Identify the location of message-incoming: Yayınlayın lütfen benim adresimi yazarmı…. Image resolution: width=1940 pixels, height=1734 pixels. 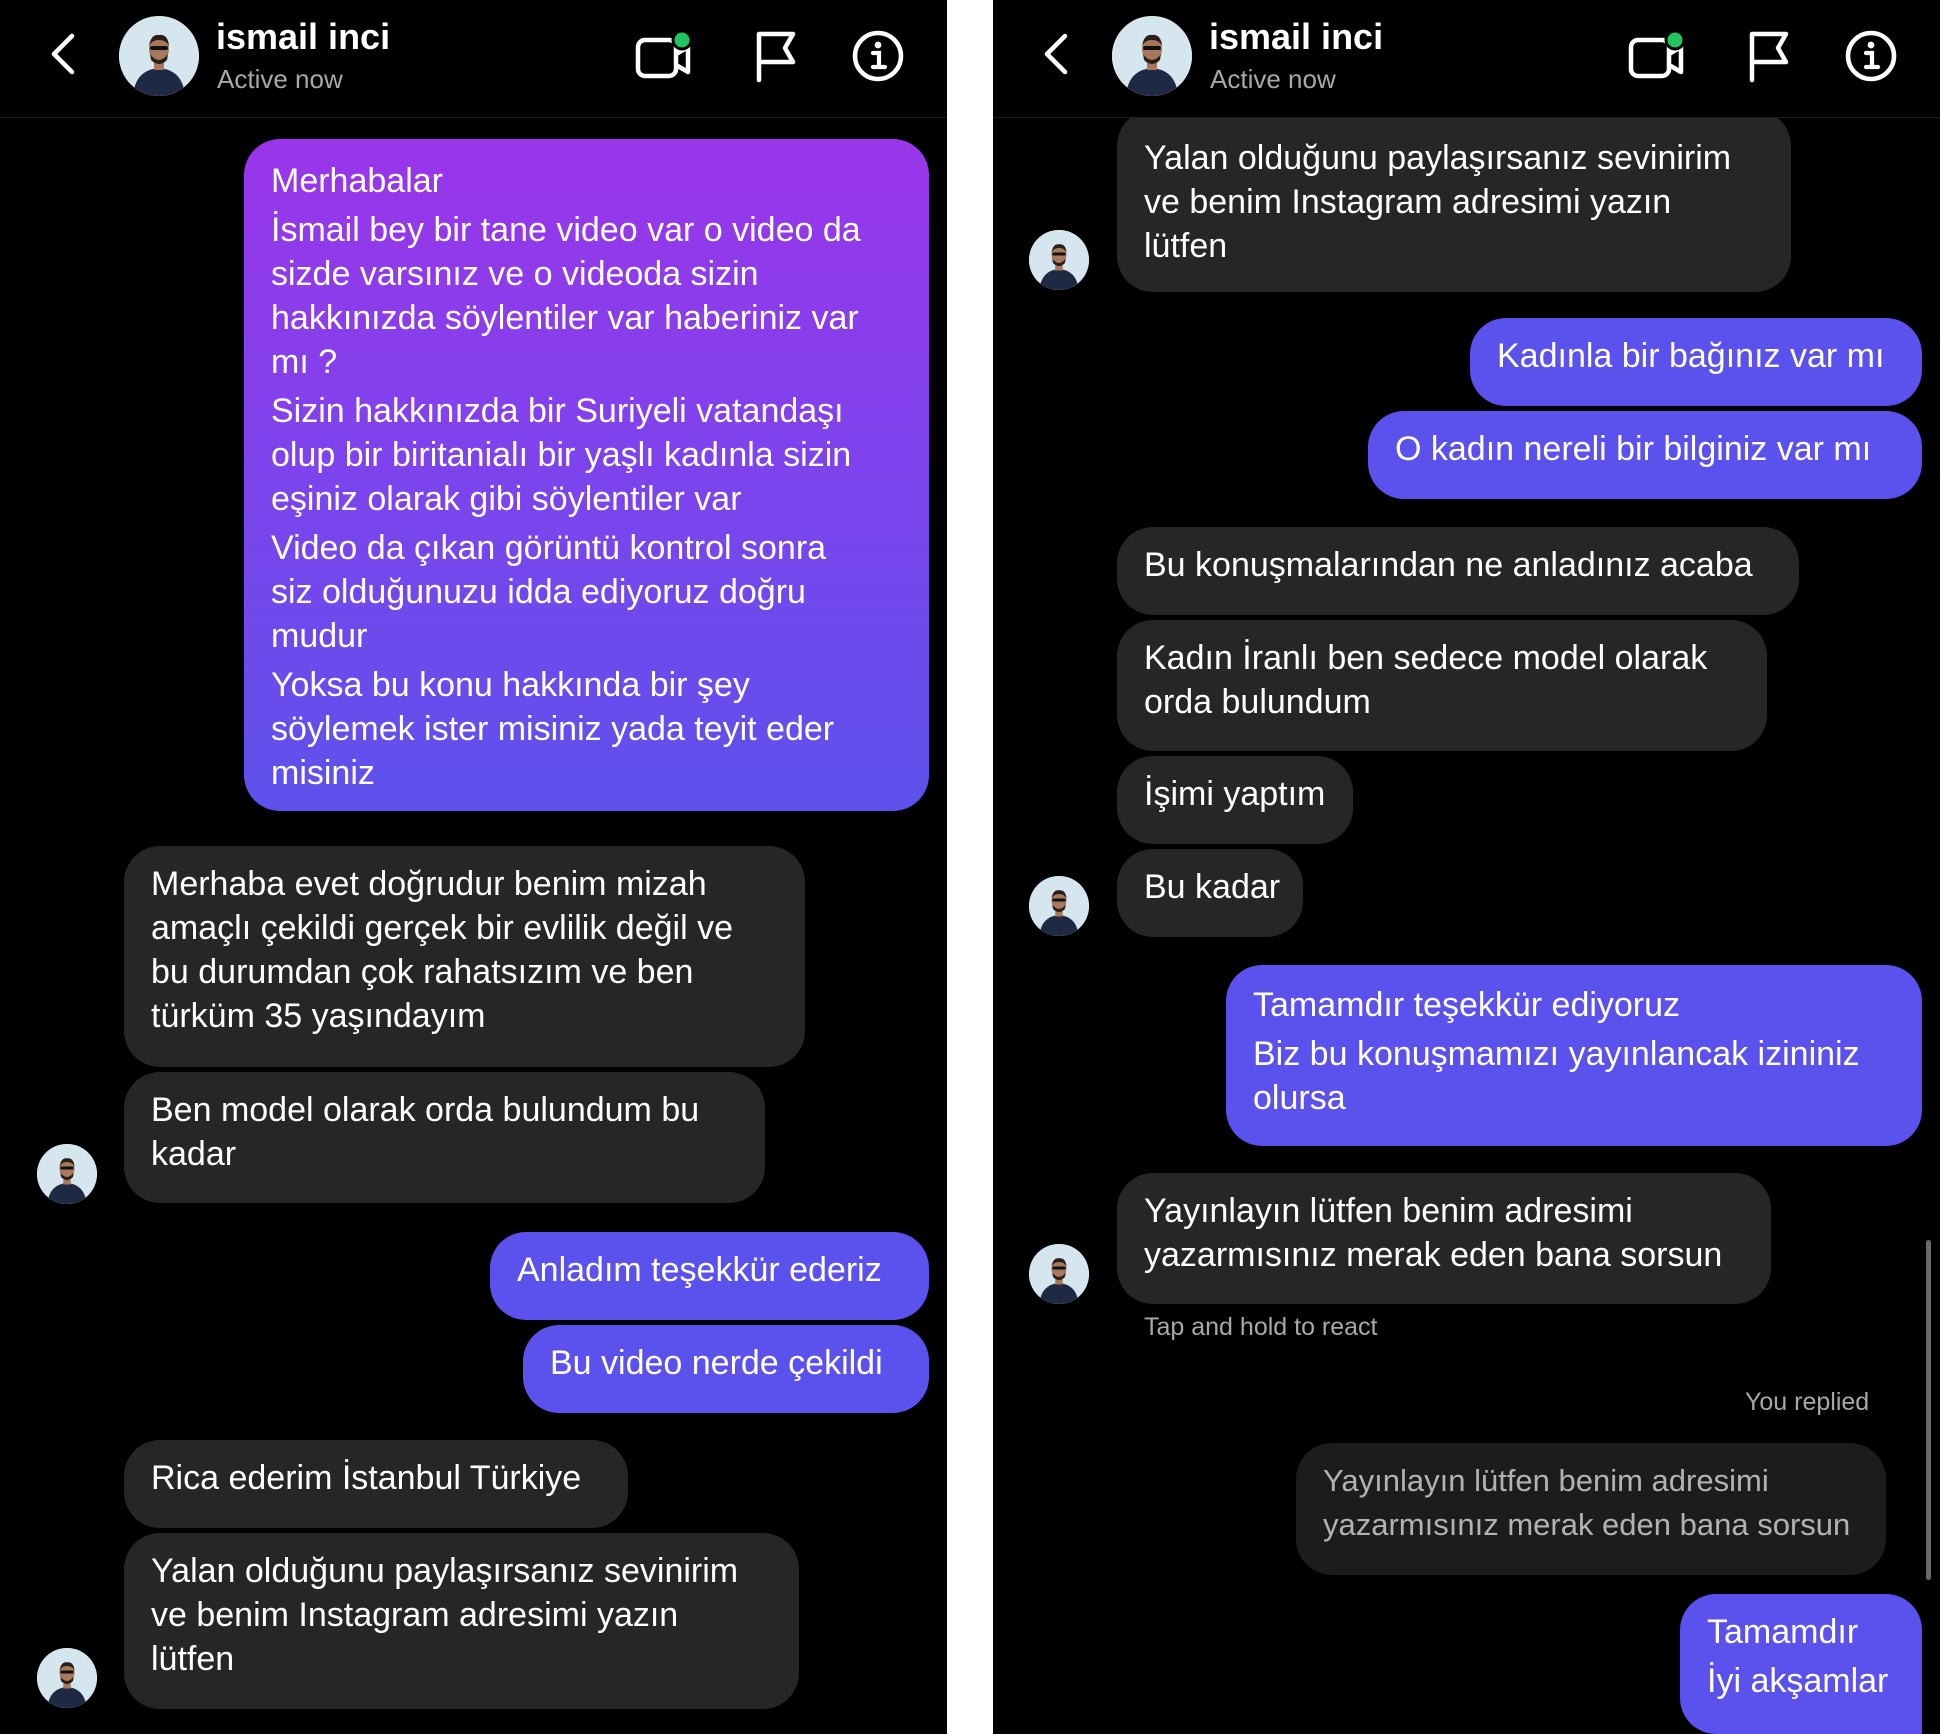
(1444, 1238).